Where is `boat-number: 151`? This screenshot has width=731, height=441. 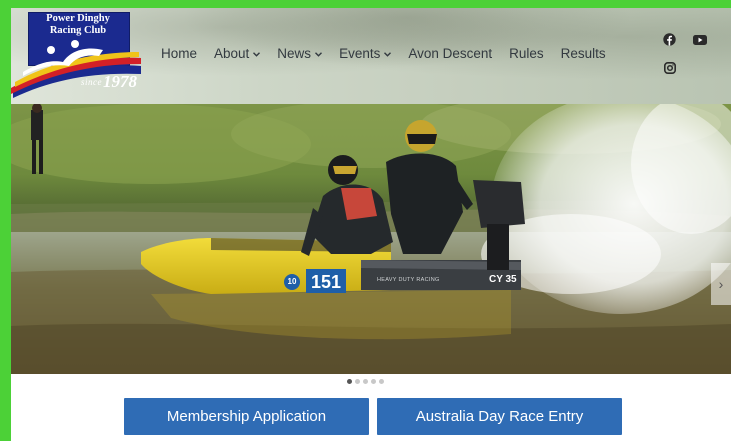
boat-number: 151 is located at coordinates (326, 282).